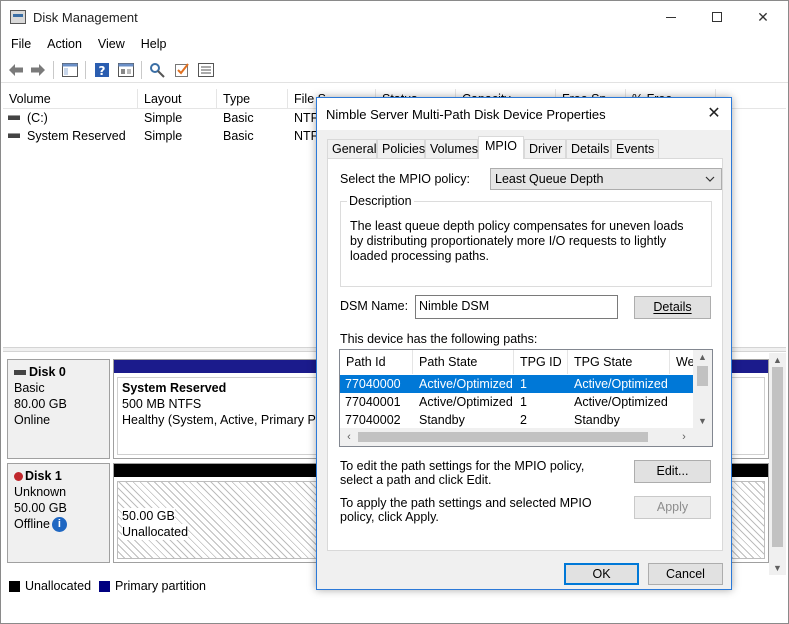 The height and width of the screenshot is (624, 789). I want to click on unallocated-swatch, so click(14, 586).